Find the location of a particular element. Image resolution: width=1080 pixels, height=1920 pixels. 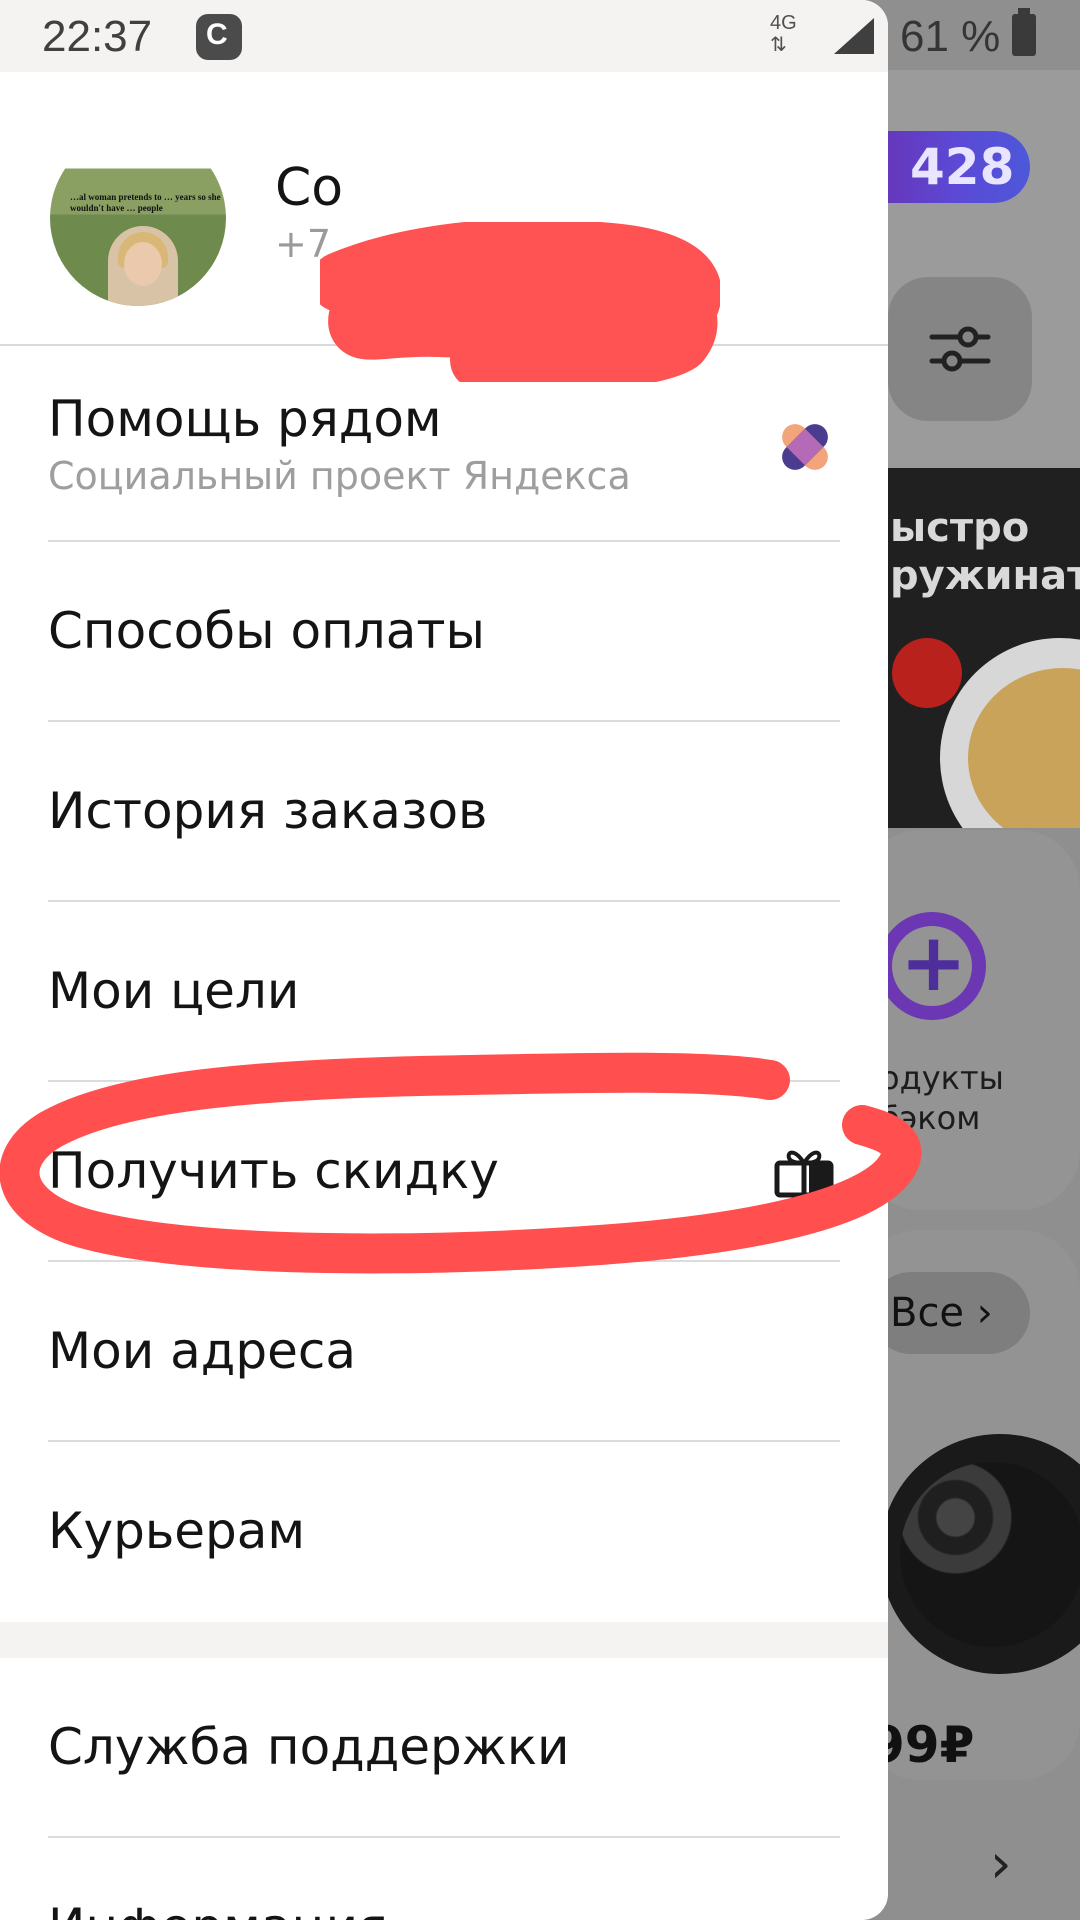

battery-icon is located at coordinates (1024, 32).